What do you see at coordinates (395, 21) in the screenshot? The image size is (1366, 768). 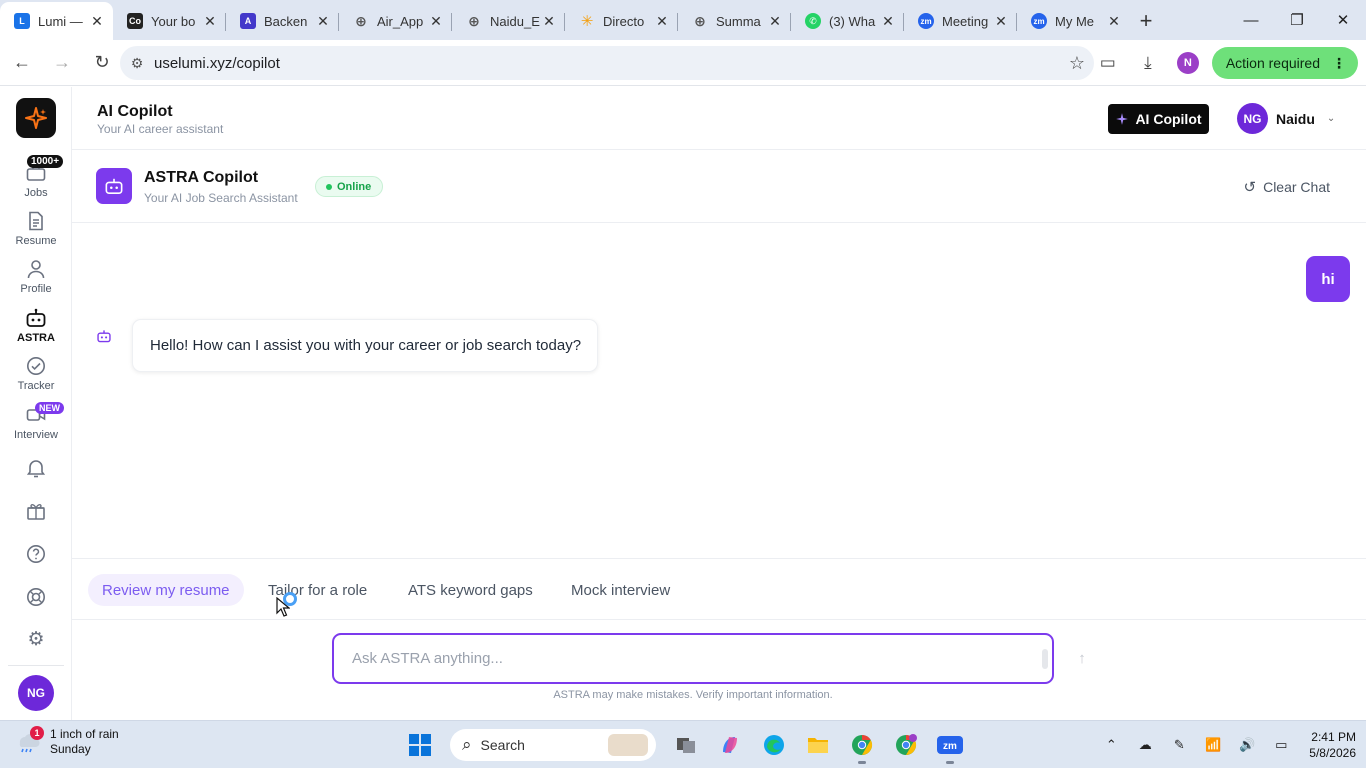 I see `browser-tab-4: ⊕ Air_App ✕` at bounding box center [395, 21].